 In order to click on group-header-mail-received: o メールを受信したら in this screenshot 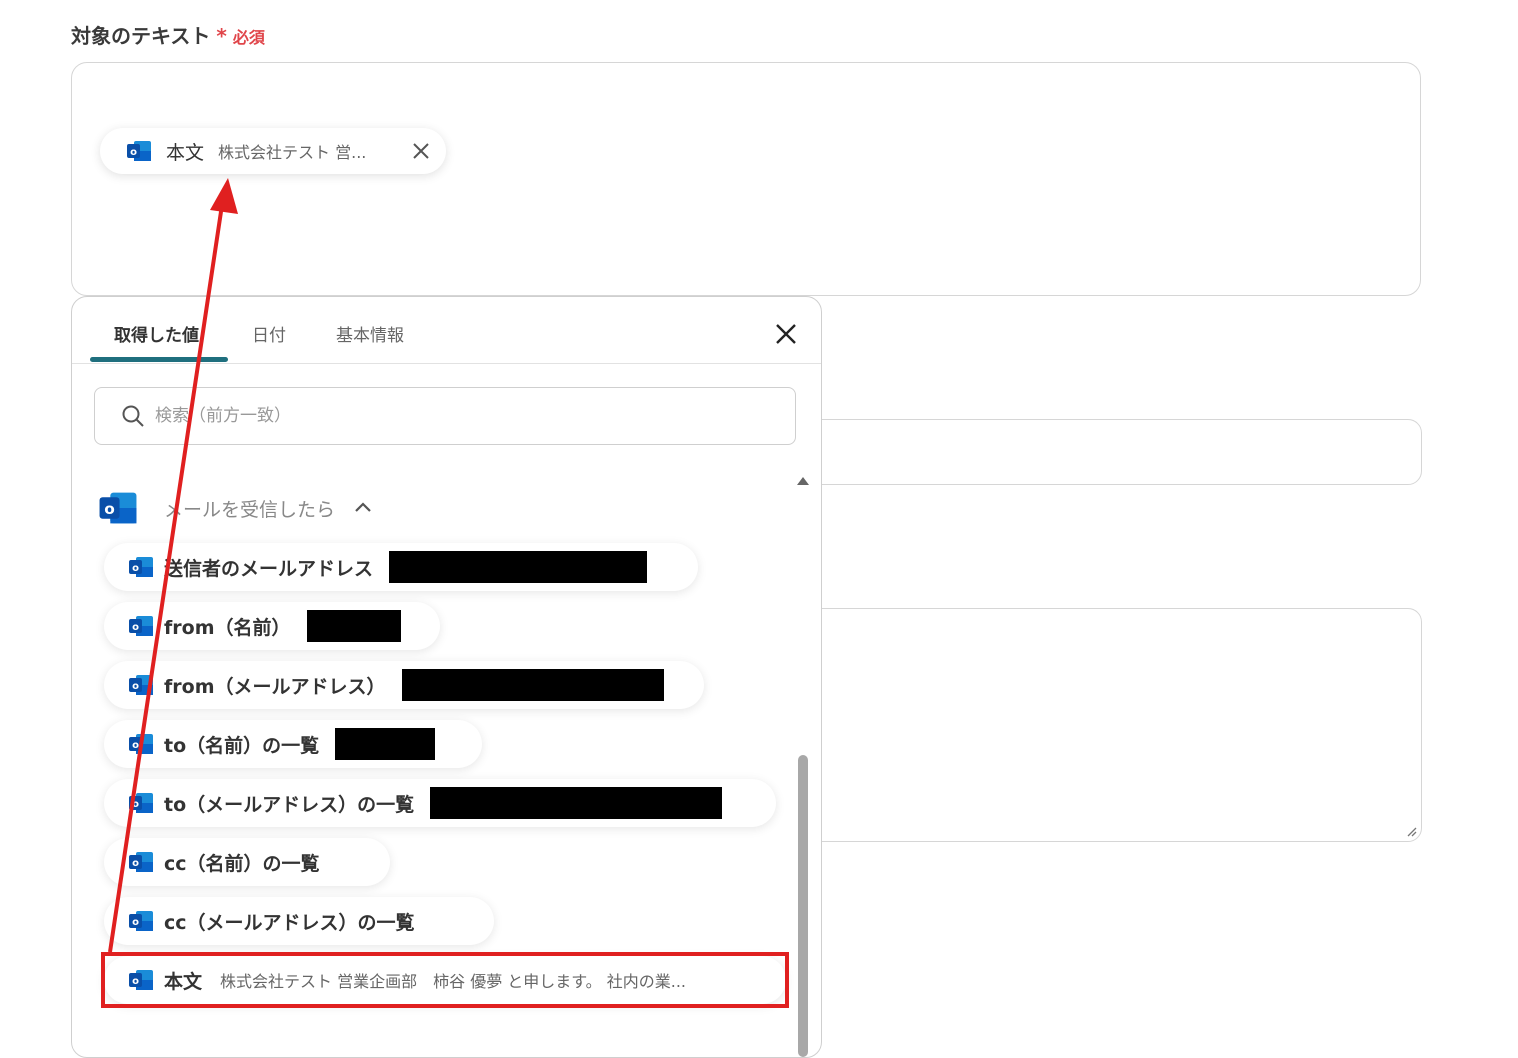, I will do `click(235, 508)`.